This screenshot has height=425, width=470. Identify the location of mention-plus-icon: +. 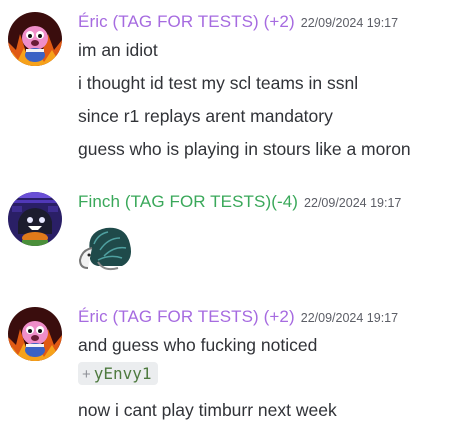
(86, 374).